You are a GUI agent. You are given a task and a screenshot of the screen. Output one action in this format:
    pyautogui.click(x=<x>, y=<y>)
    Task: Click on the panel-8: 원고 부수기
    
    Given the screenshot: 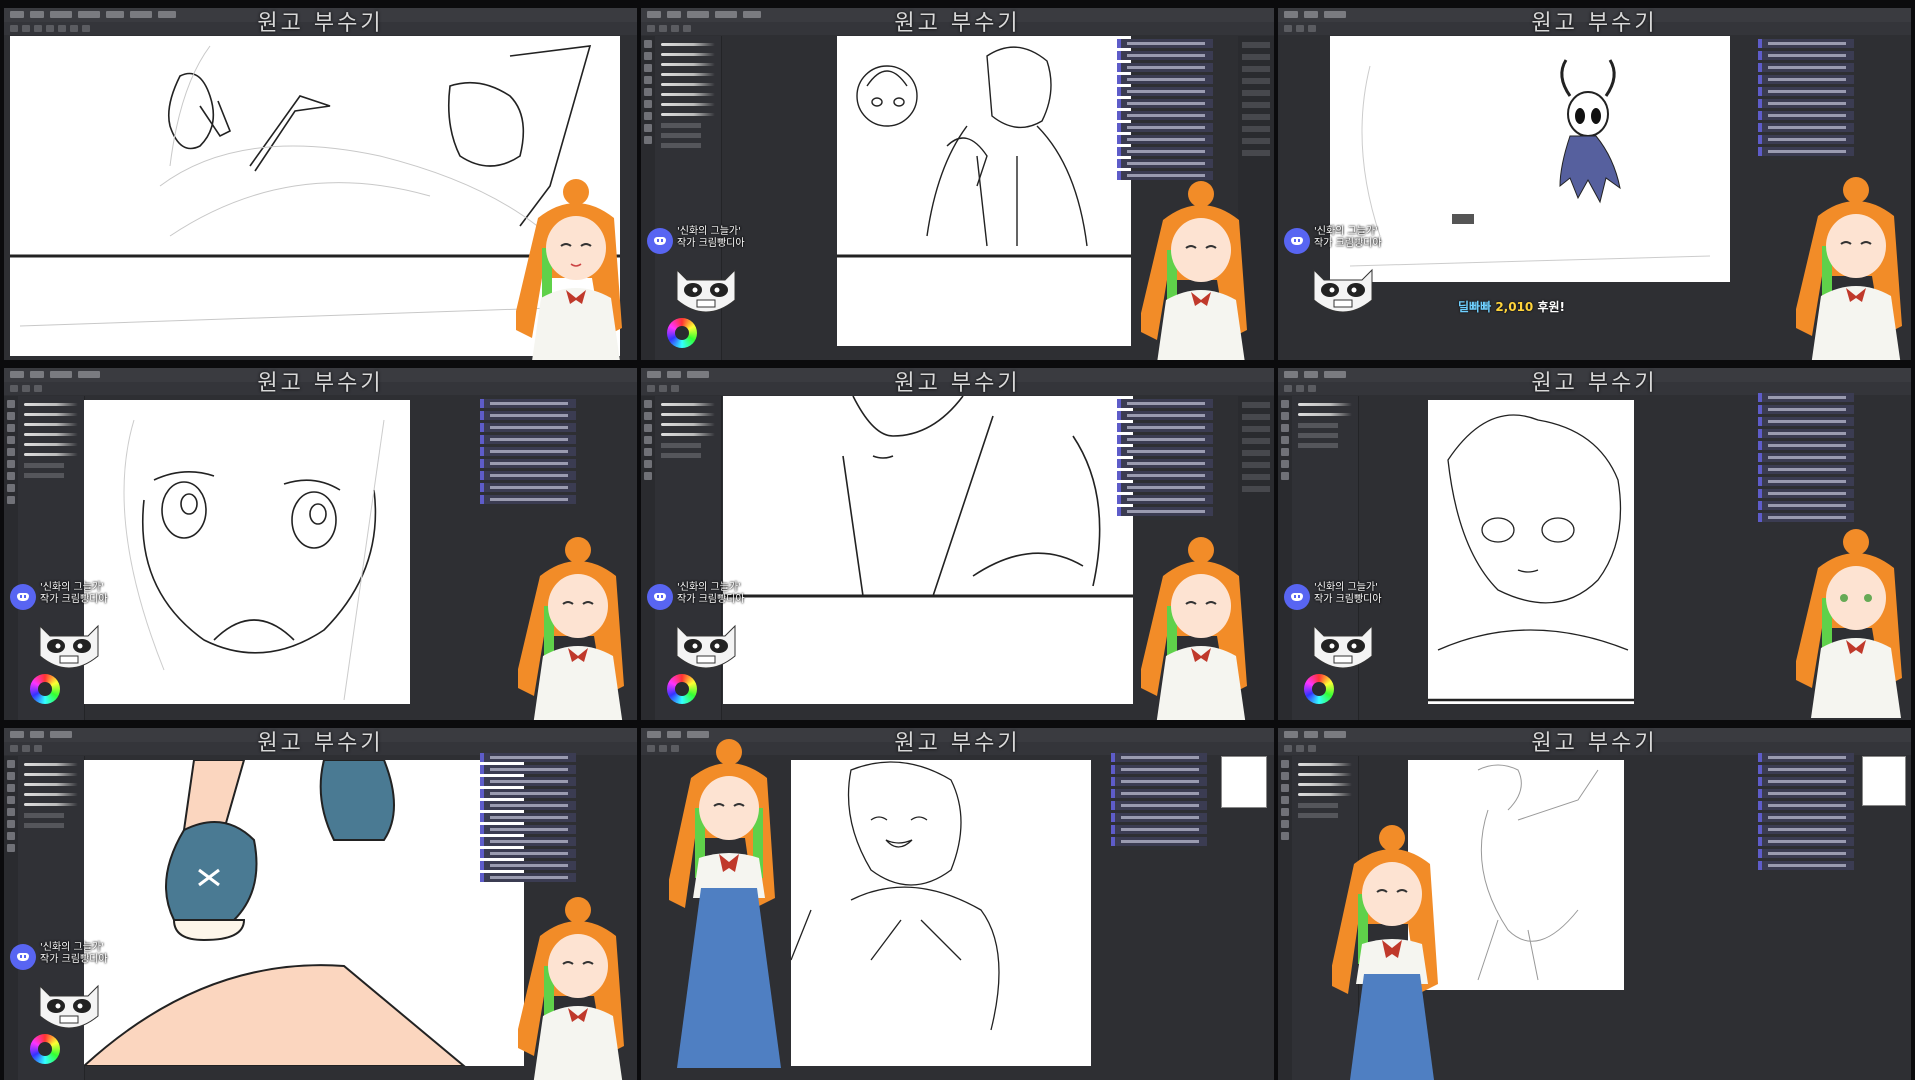 What is the action you would take?
    pyautogui.click(x=957, y=904)
    